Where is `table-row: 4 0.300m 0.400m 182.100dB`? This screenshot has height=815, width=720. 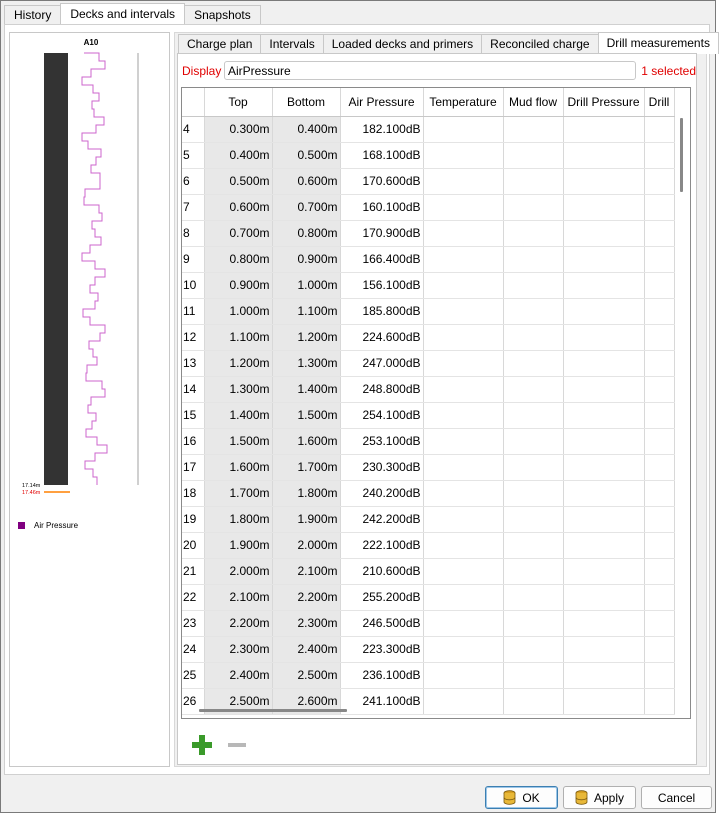
table-row: 4 0.300m 0.400m 182.100dB is located at coordinates (428, 129).